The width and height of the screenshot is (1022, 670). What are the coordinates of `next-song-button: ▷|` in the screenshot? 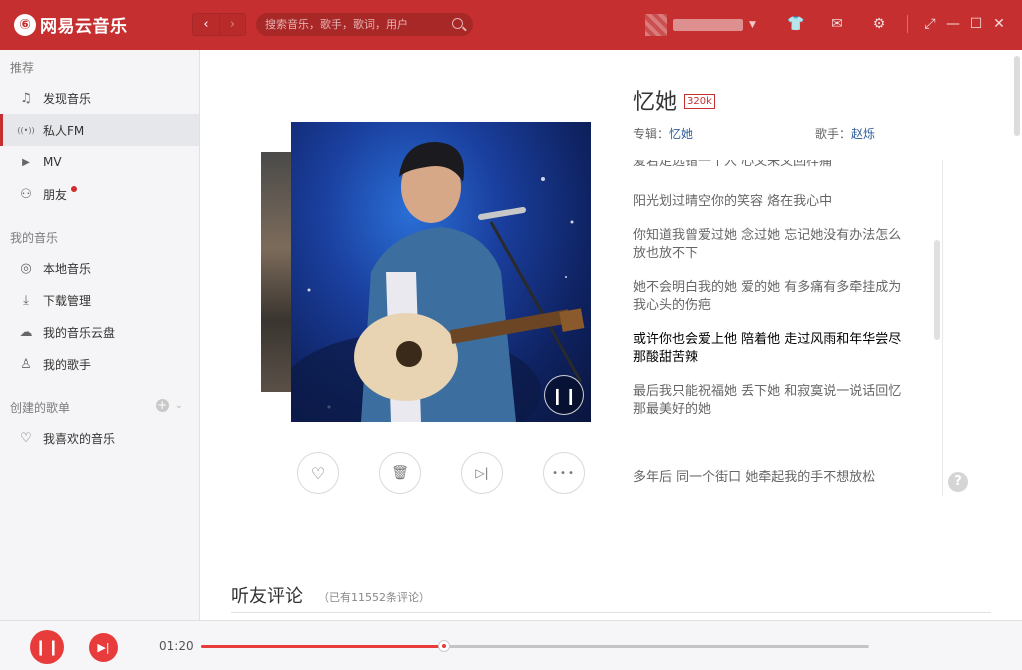 It's located at (482, 473).